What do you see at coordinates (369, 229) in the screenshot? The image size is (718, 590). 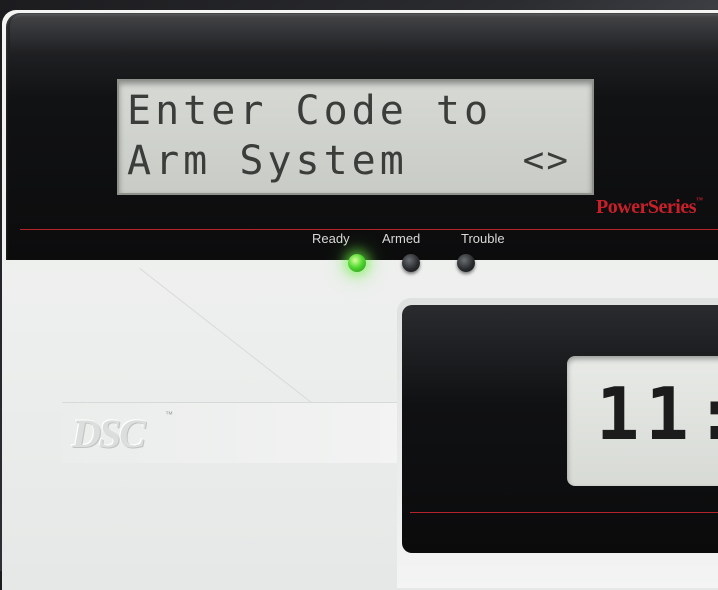 I see `bezel-divider` at bounding box center [369, 229].